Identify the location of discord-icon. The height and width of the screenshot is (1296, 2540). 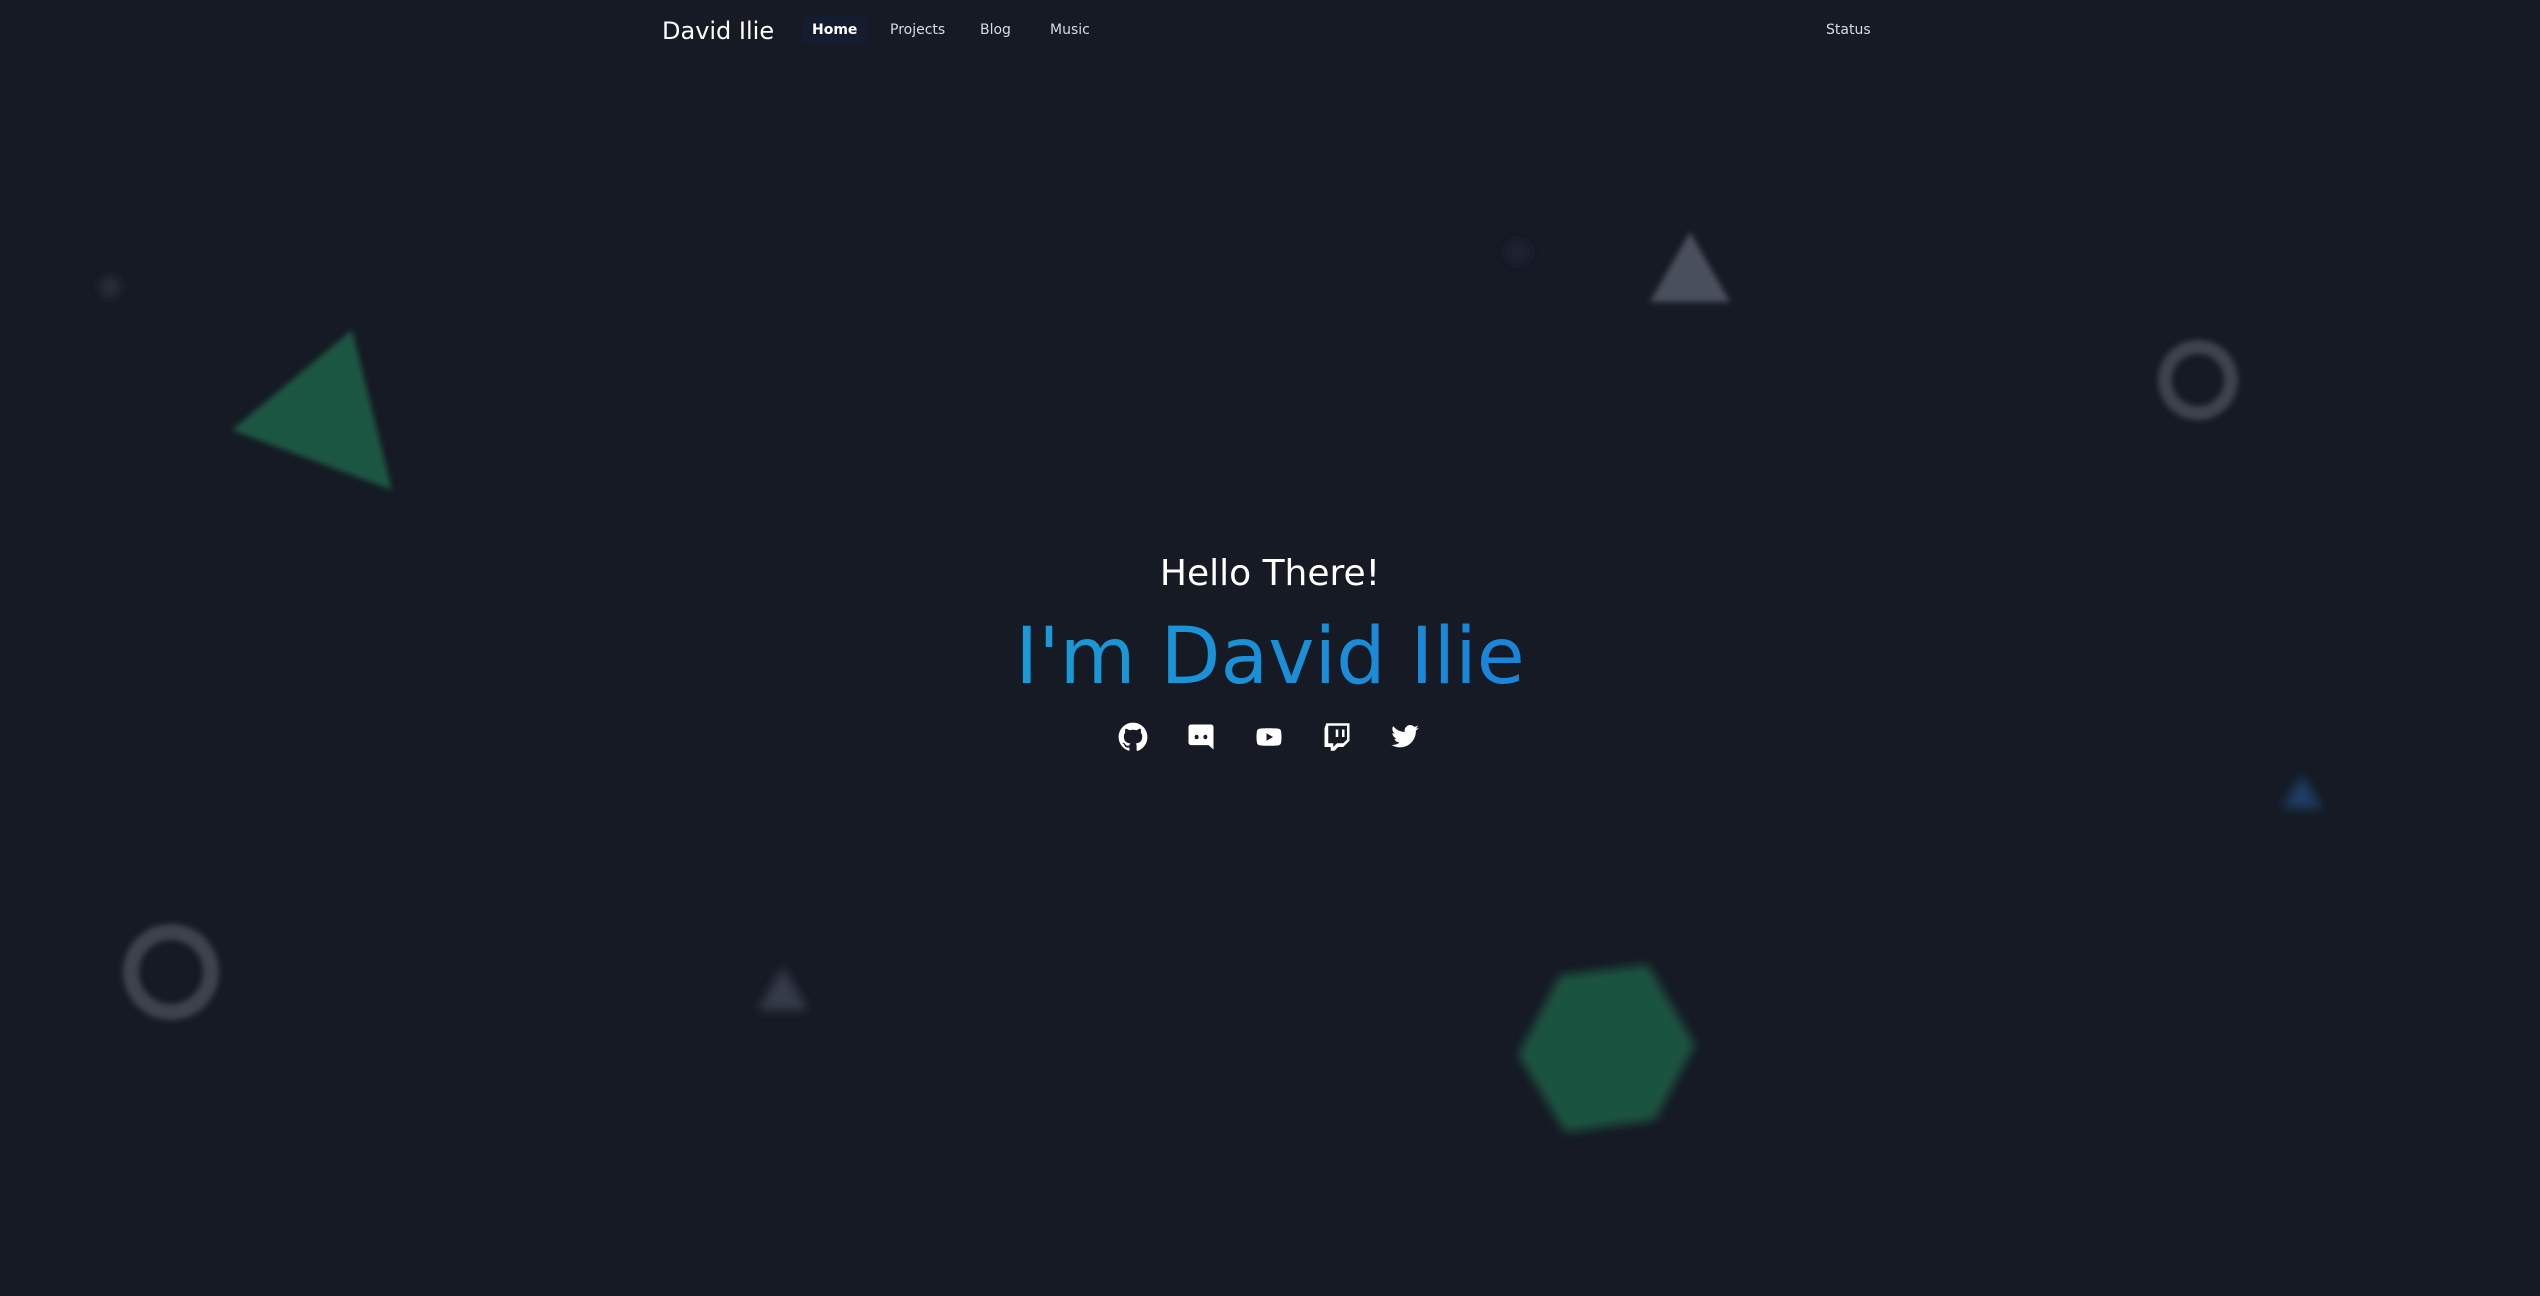
(1201, 737).